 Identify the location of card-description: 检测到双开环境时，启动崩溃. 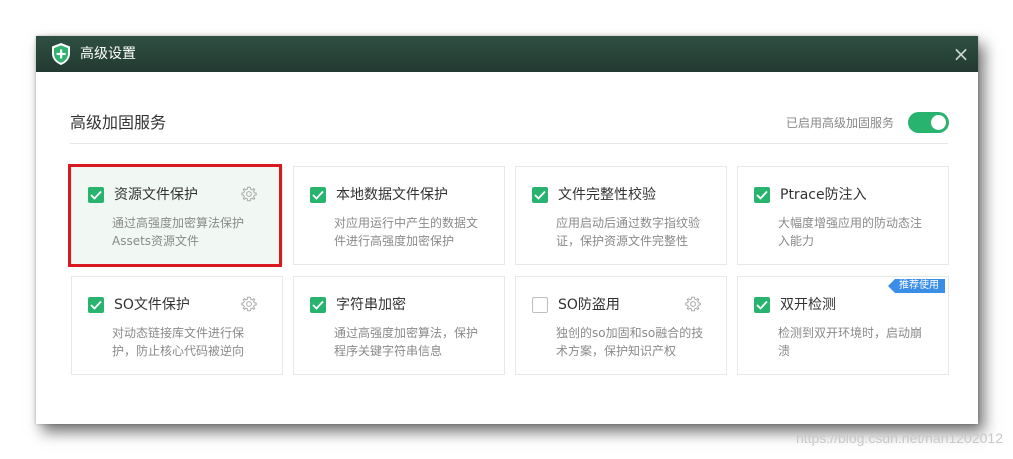
(853, 342).